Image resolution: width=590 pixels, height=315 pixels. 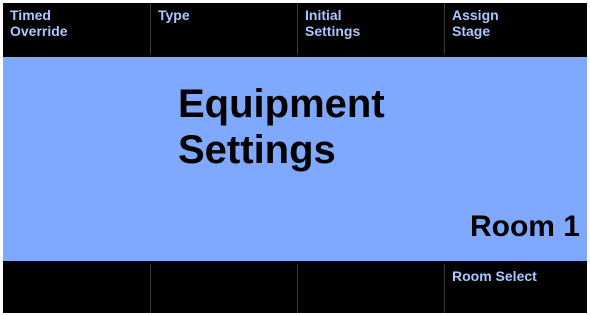 I want to click on room-select-button: Room Select, so click(x=516, y=288).